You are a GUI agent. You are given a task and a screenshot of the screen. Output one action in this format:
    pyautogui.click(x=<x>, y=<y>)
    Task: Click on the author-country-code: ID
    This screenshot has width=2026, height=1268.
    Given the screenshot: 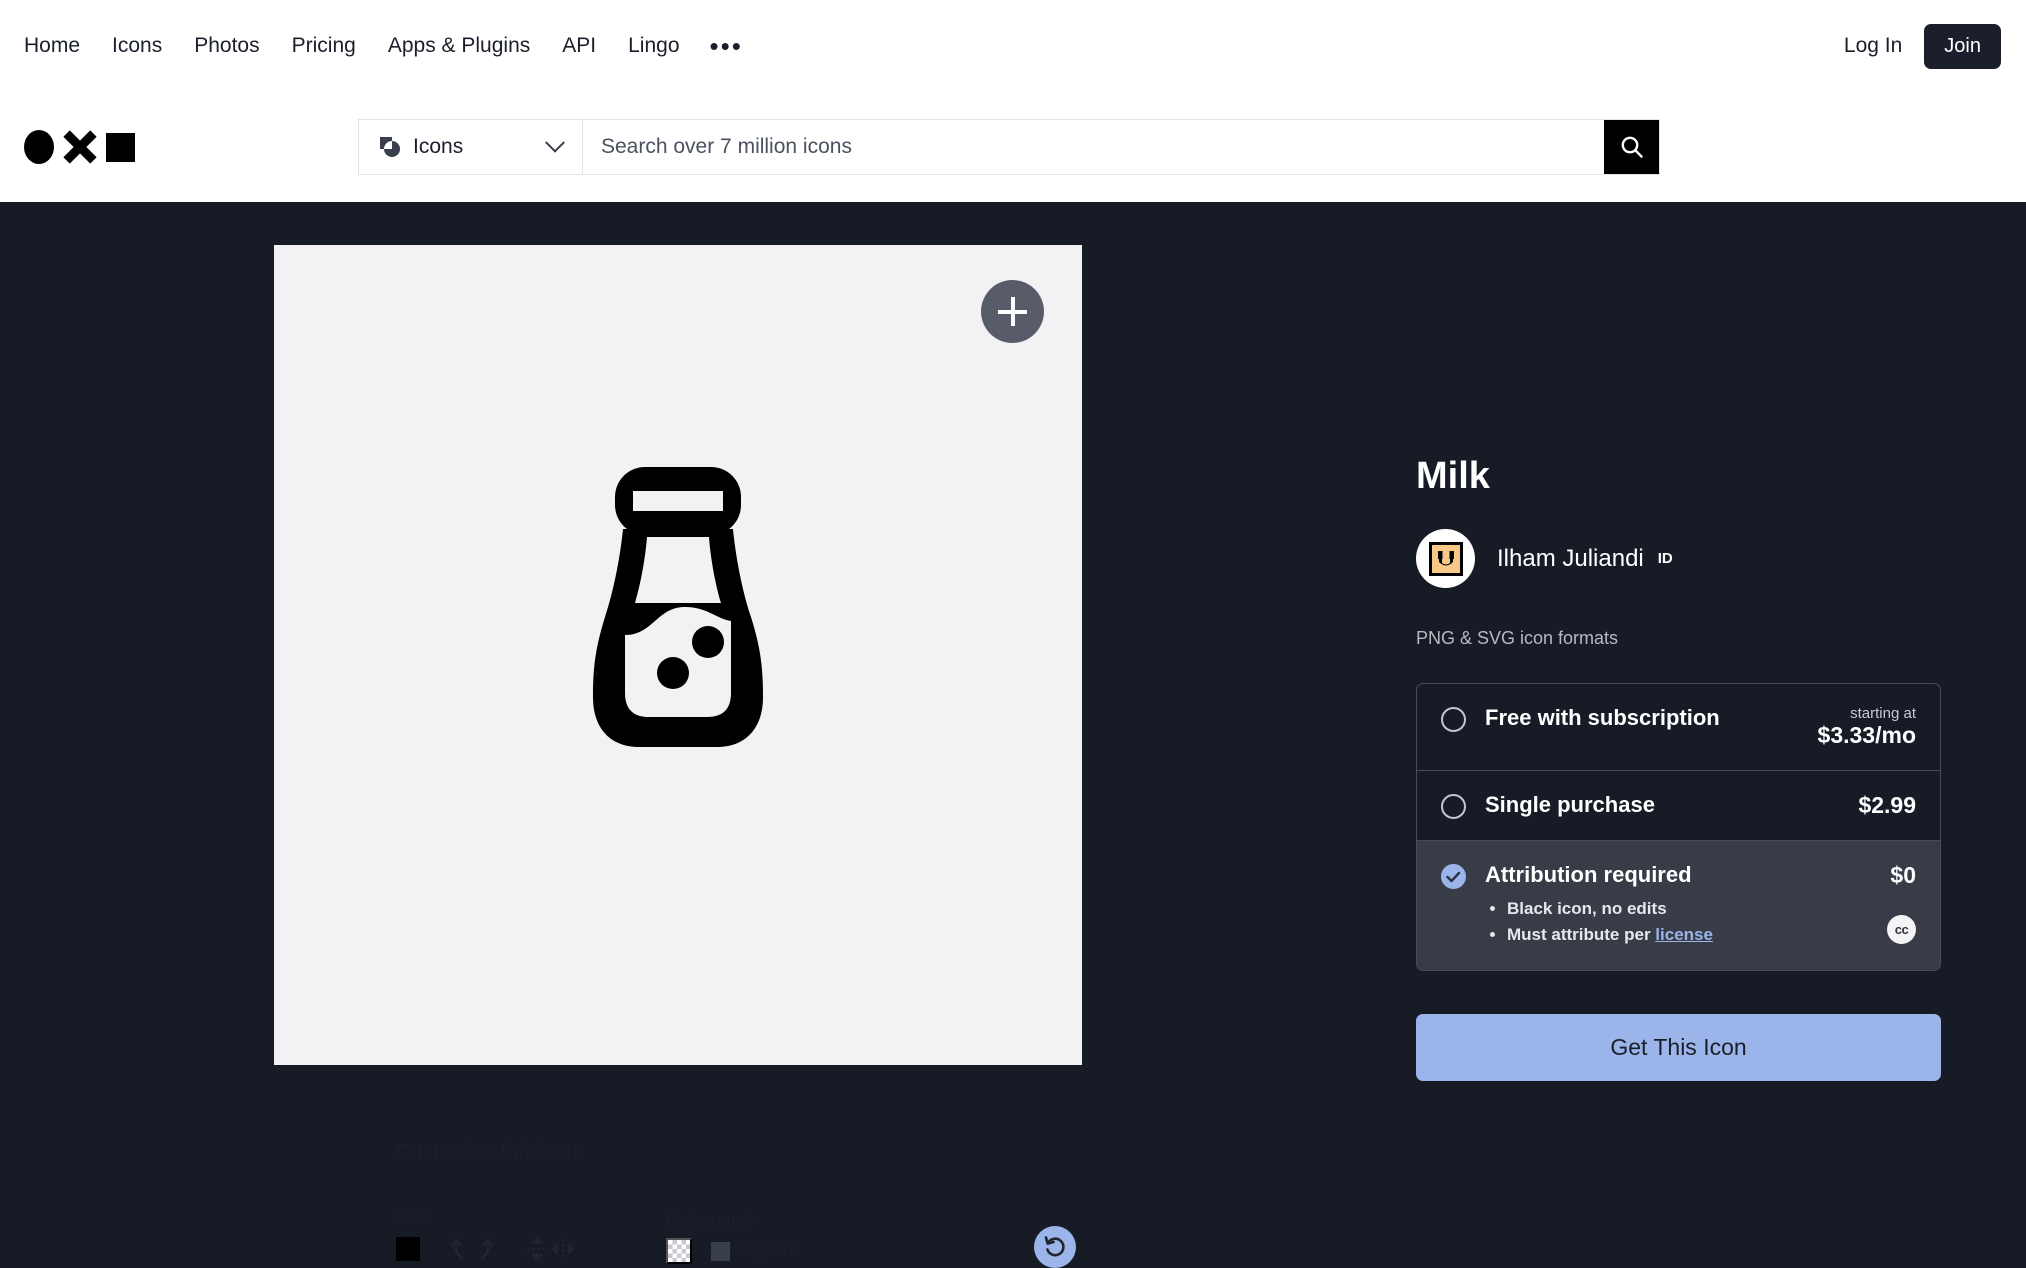 What is the action you would take?
    pyautogui.click(x=1665, y=558)
    